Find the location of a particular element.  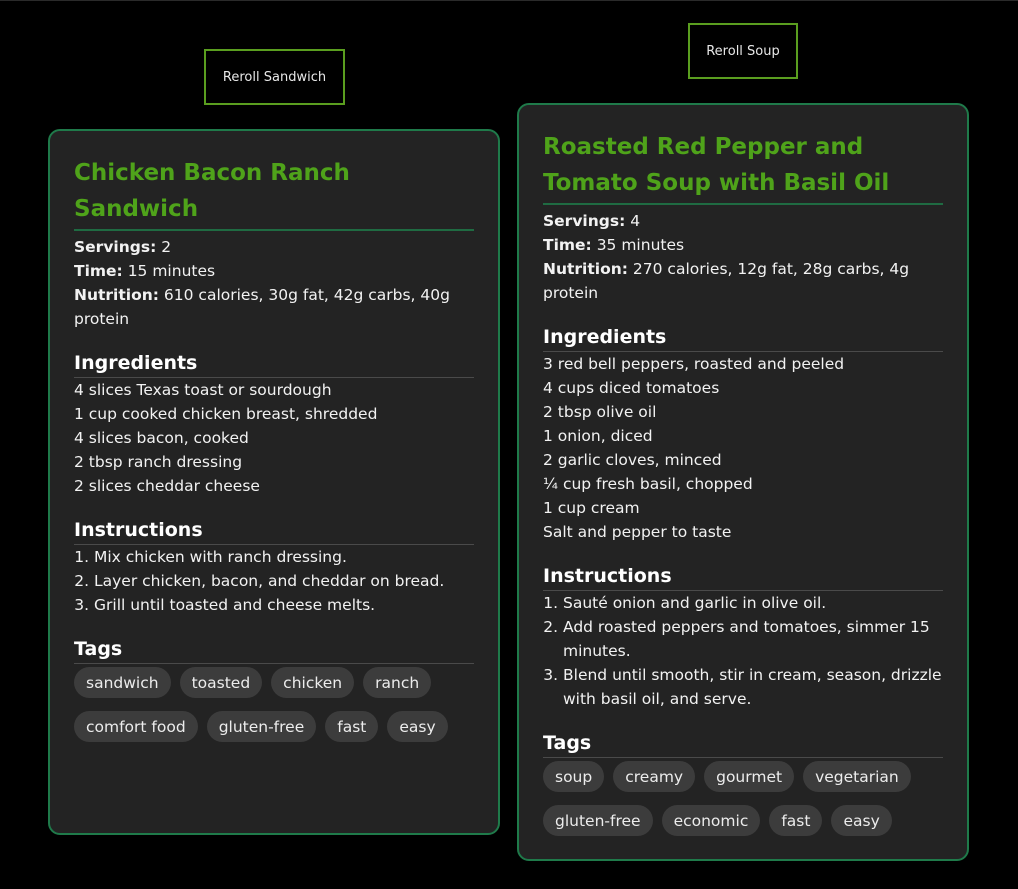

servings-value: 4 is located at coordinates (635, 221).